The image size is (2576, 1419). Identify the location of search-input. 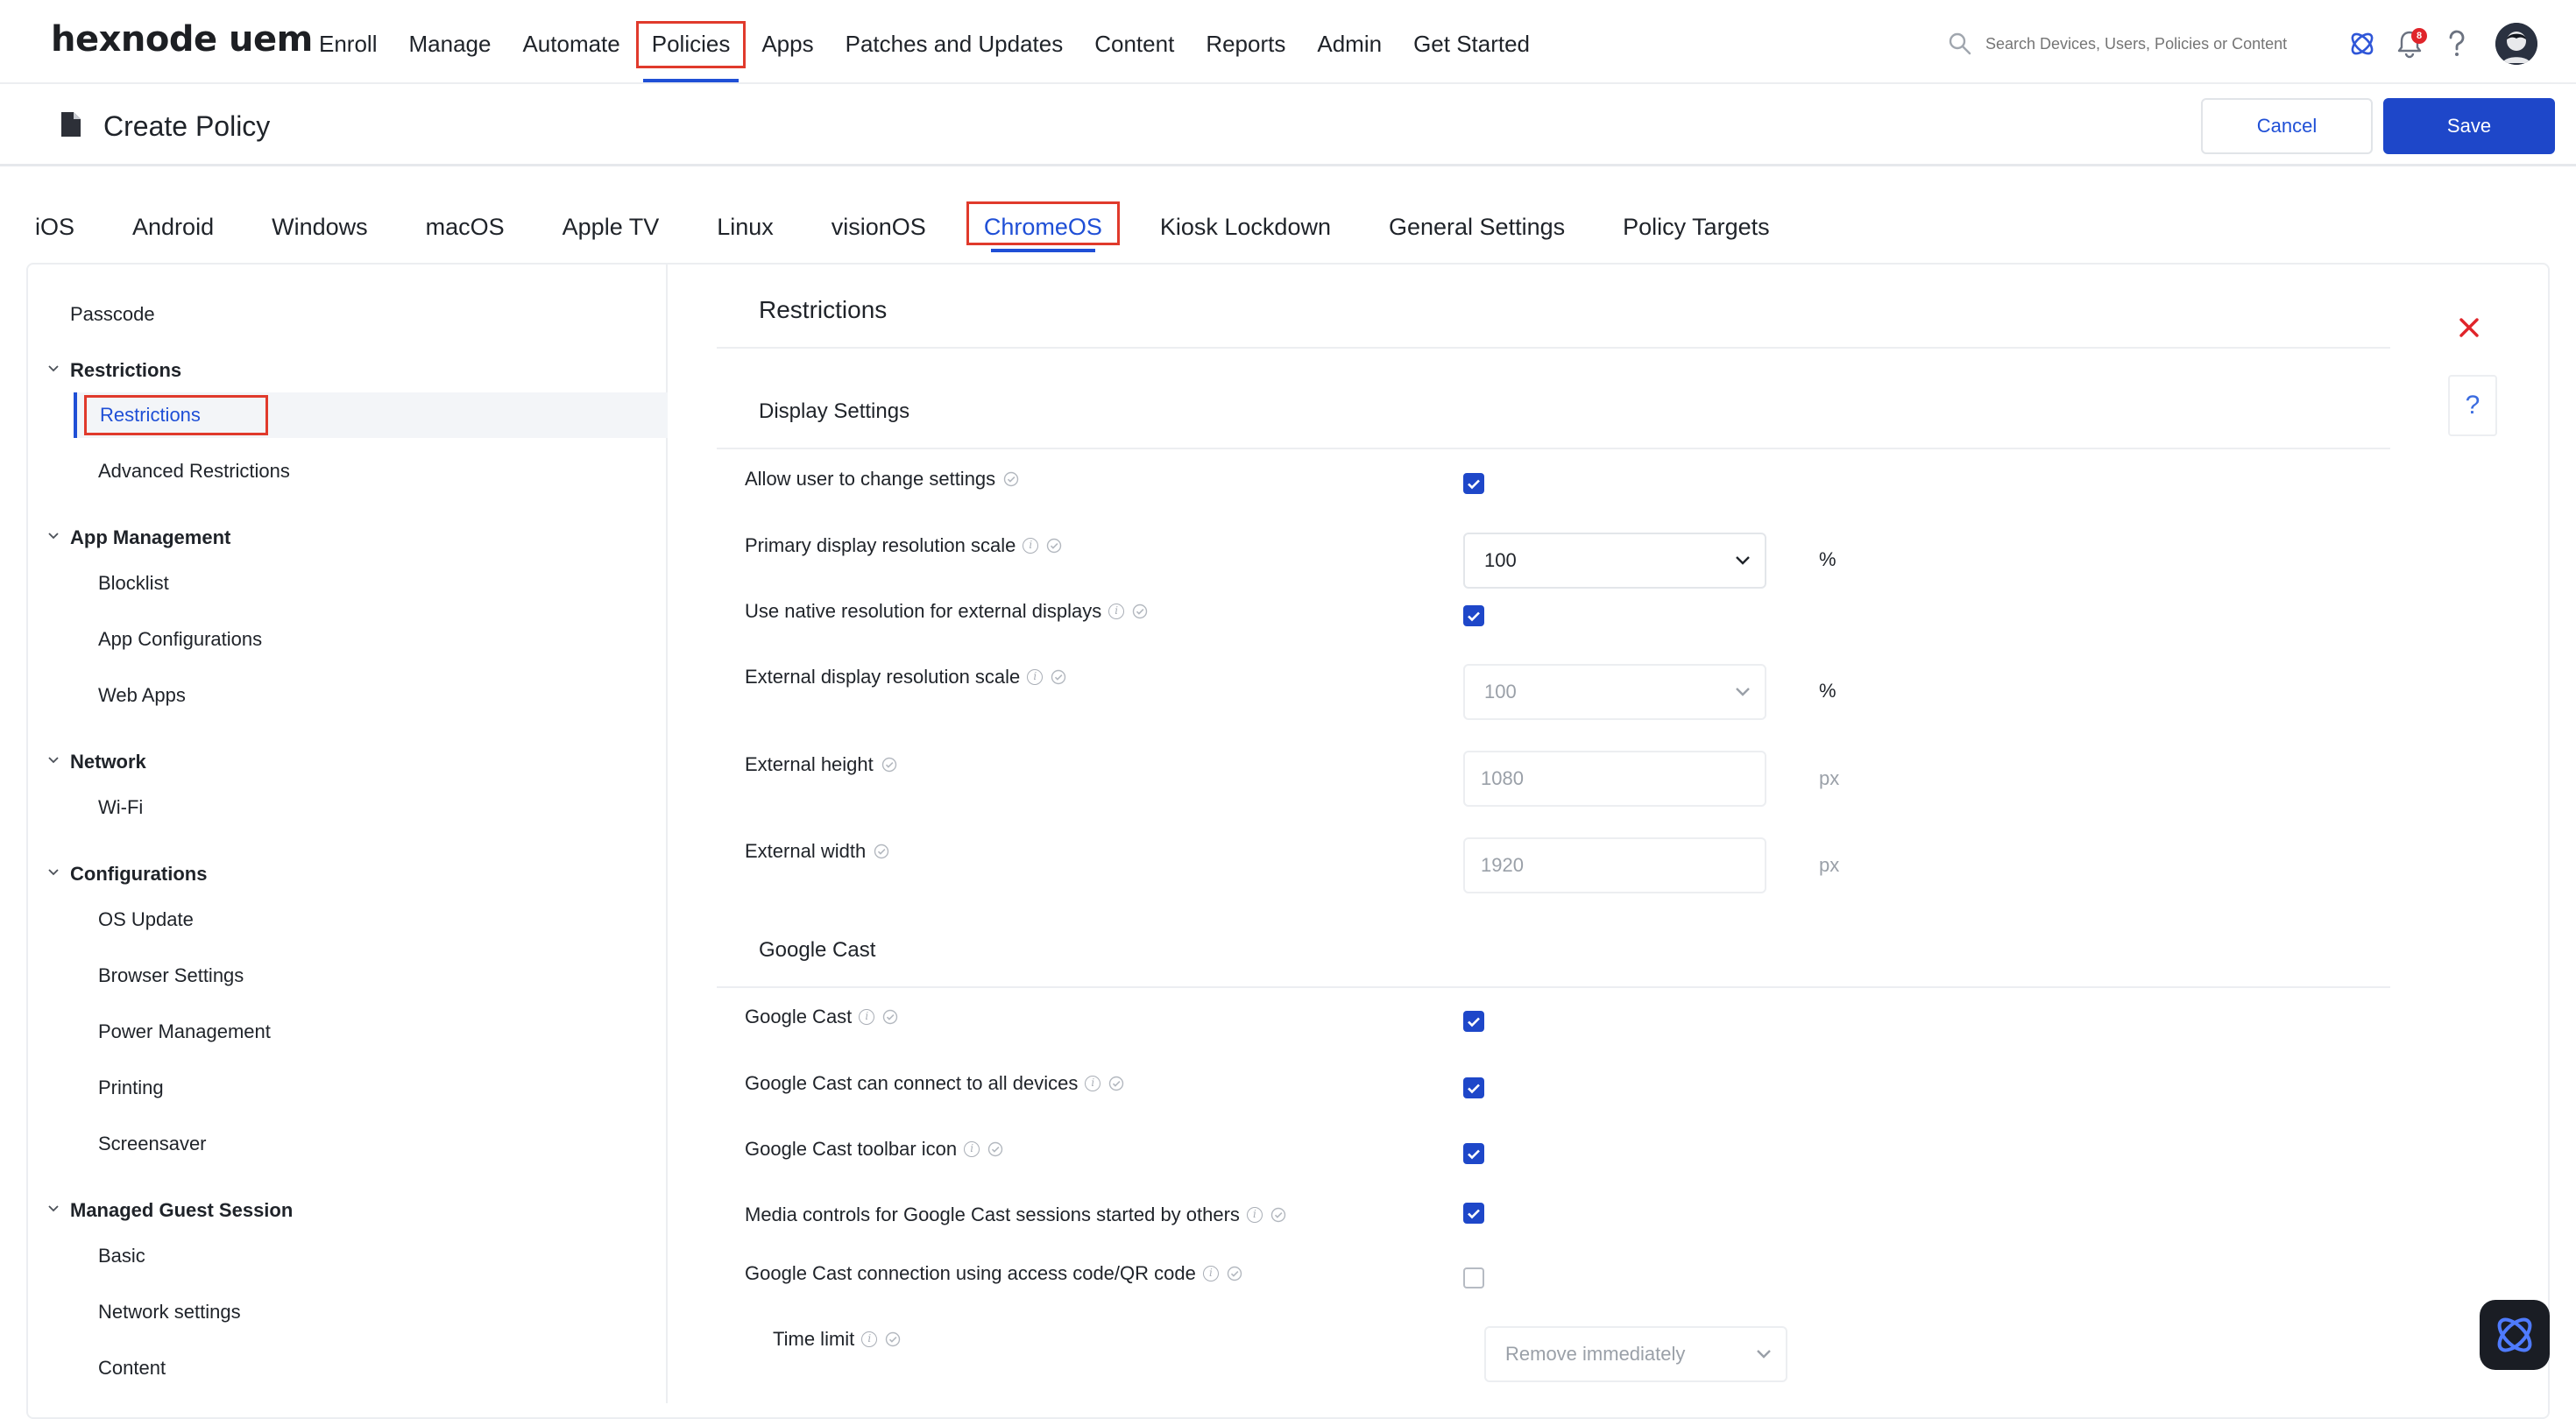
(2147, 43).